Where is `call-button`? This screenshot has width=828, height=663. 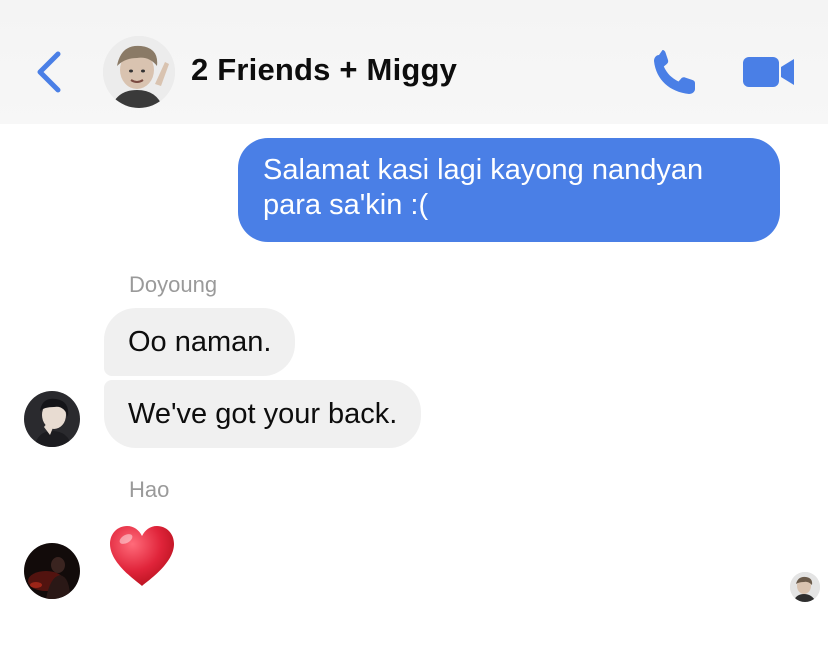
call-button is located at coordinates (674, 72).